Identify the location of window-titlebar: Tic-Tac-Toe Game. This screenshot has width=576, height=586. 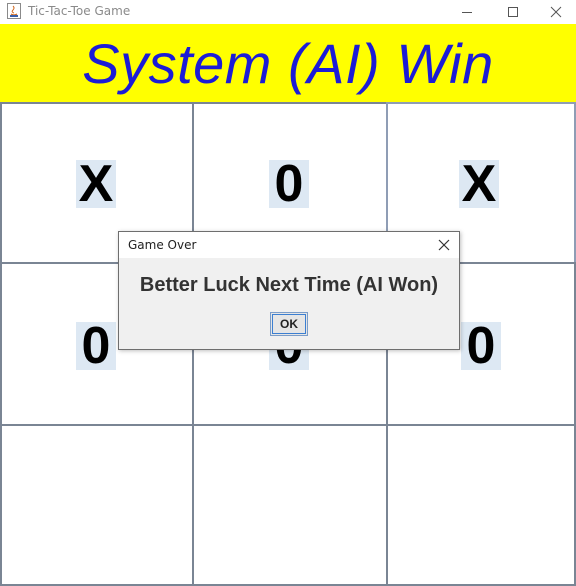
(288, 12).